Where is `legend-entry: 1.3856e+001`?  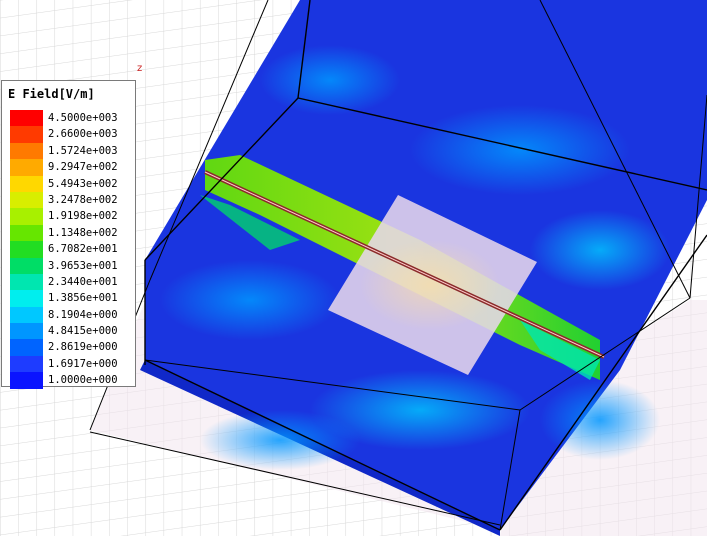
legend-entry: 1.3856e+001 is located at coordinates (72, 298).